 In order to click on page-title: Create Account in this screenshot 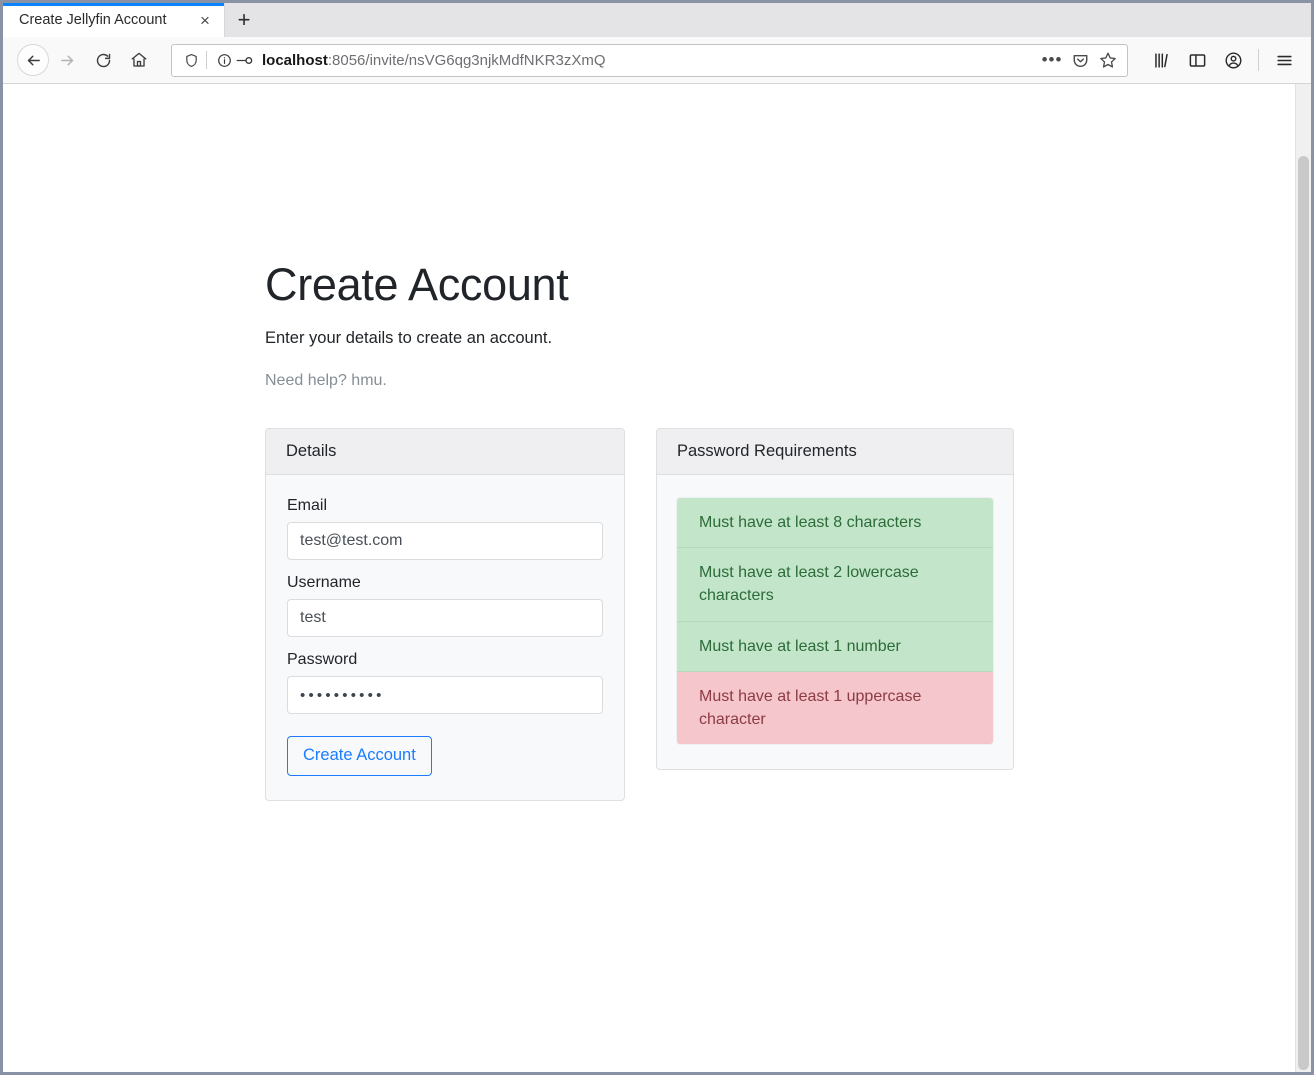, I will do `click(417, 284)`.